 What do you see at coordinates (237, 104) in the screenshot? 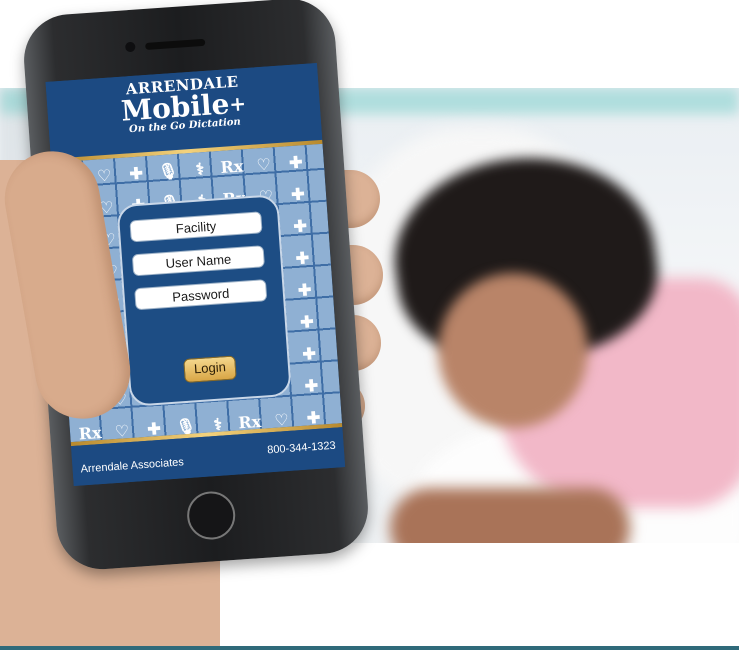
I see `plus-icon: +` at bounding box center [237, 104].